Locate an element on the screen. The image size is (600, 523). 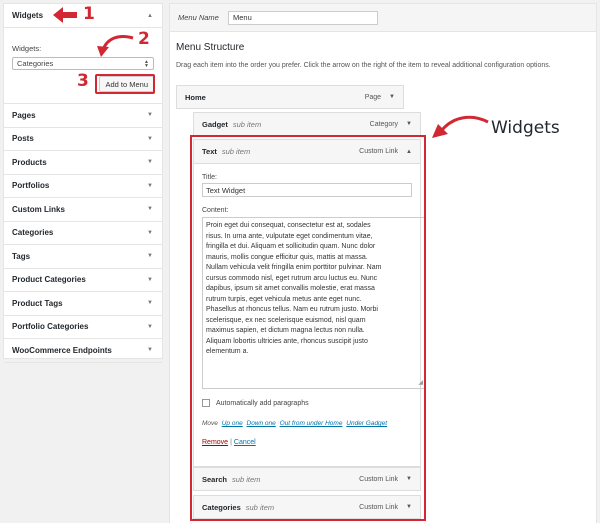
accordion-portfolio-categories: Portfolio Categories ▼ is located at coordinates (83, 327).